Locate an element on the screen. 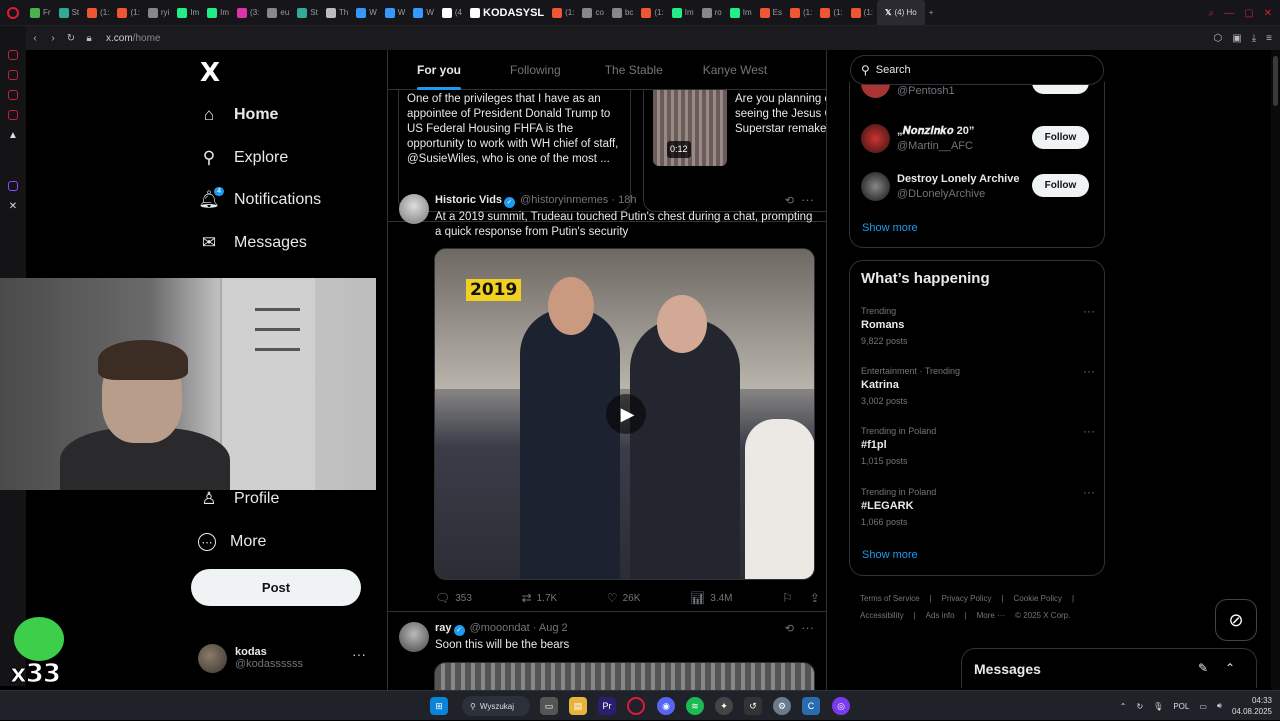  nav-home: ⌂ Home is located at coordinates (238, 115).